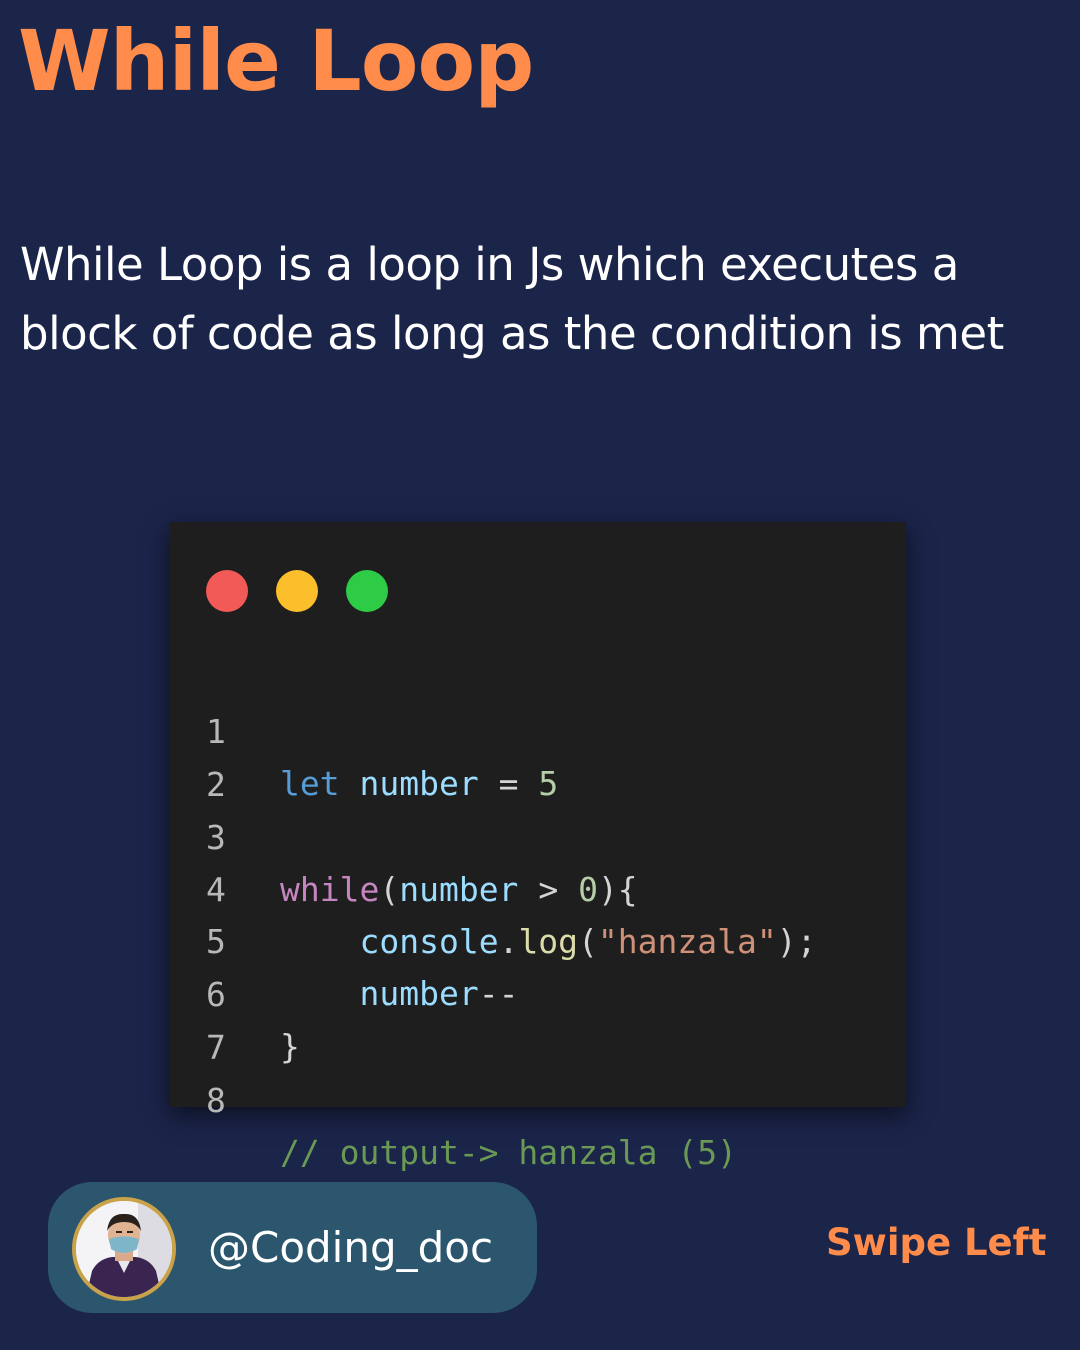  What do you see at coordinates (538, 886) in the screenshot?
I see `code-line-4: 4 console.log("hanzala");` at bounding box center [538, 886].